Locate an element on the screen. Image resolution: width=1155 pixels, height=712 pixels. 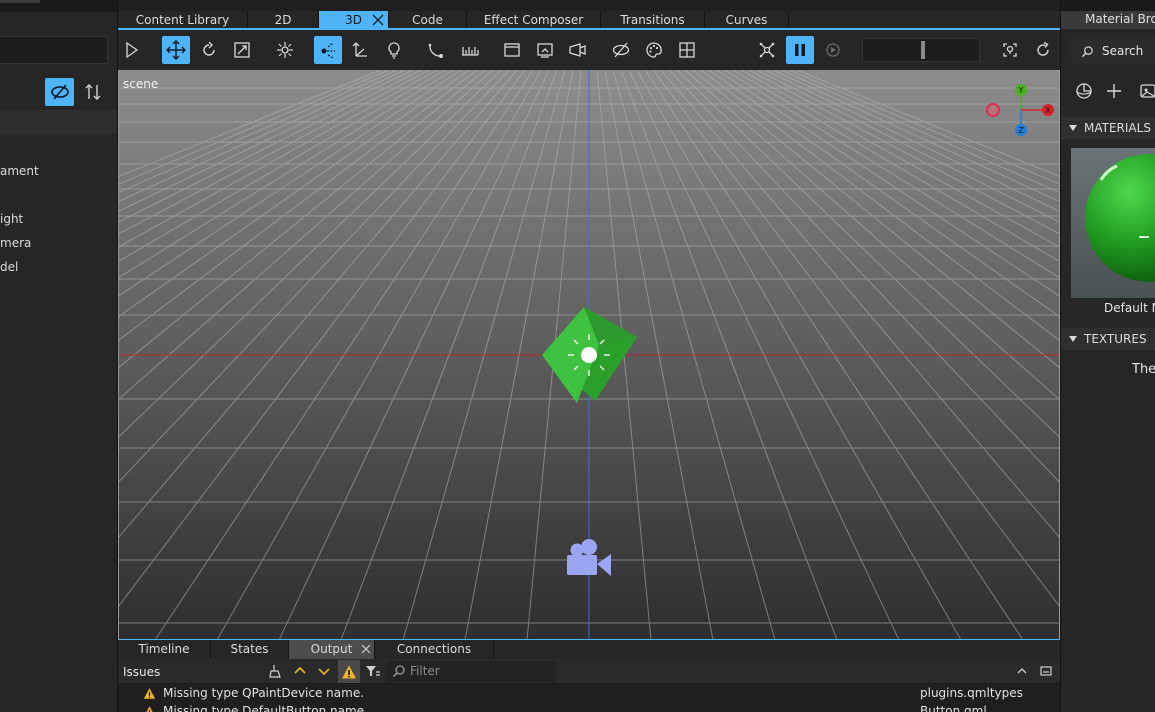
tab-connections: Connections is located at coordinates (434, 649).